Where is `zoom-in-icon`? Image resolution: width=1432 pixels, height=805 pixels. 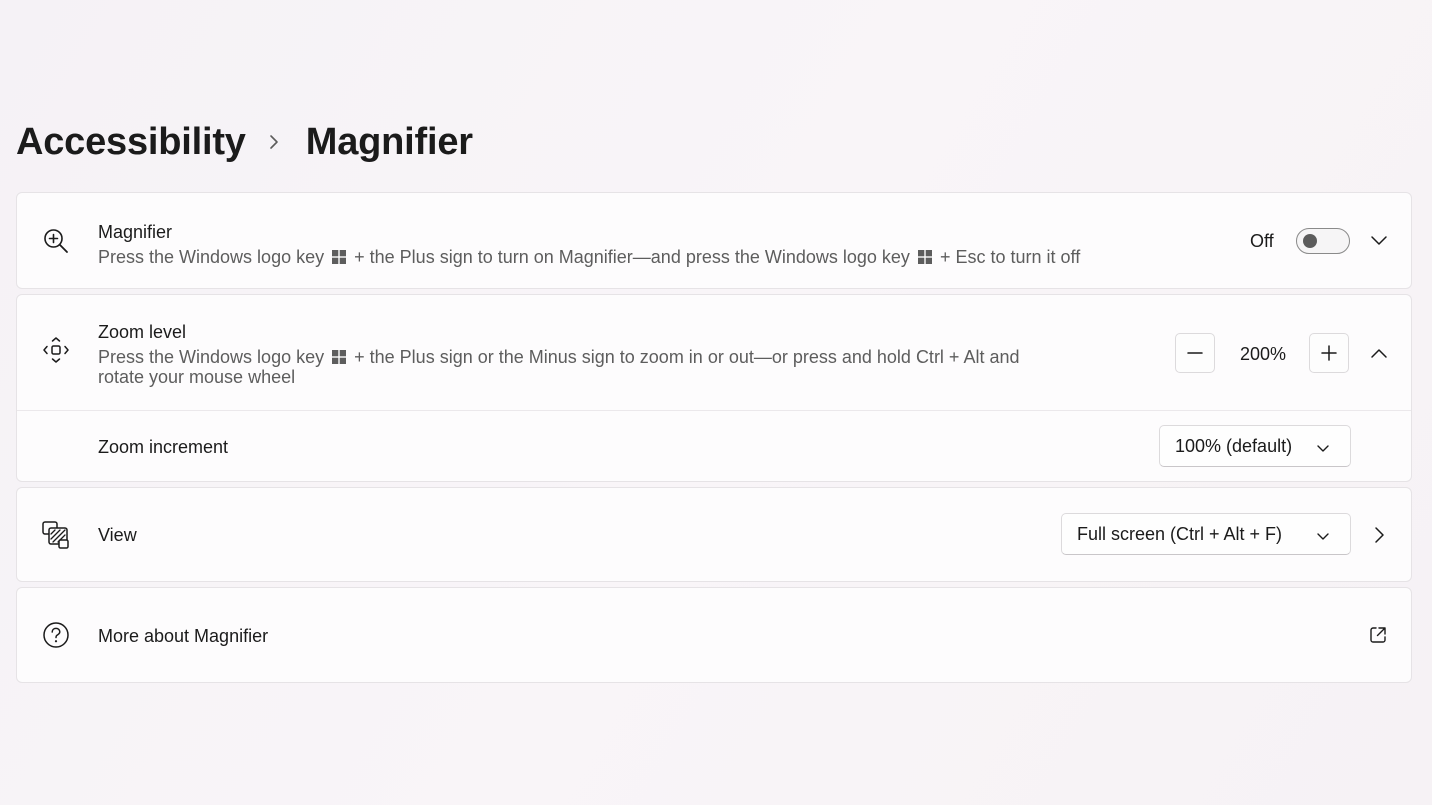
zoom-in-icon is located at coordinates (56, 241).